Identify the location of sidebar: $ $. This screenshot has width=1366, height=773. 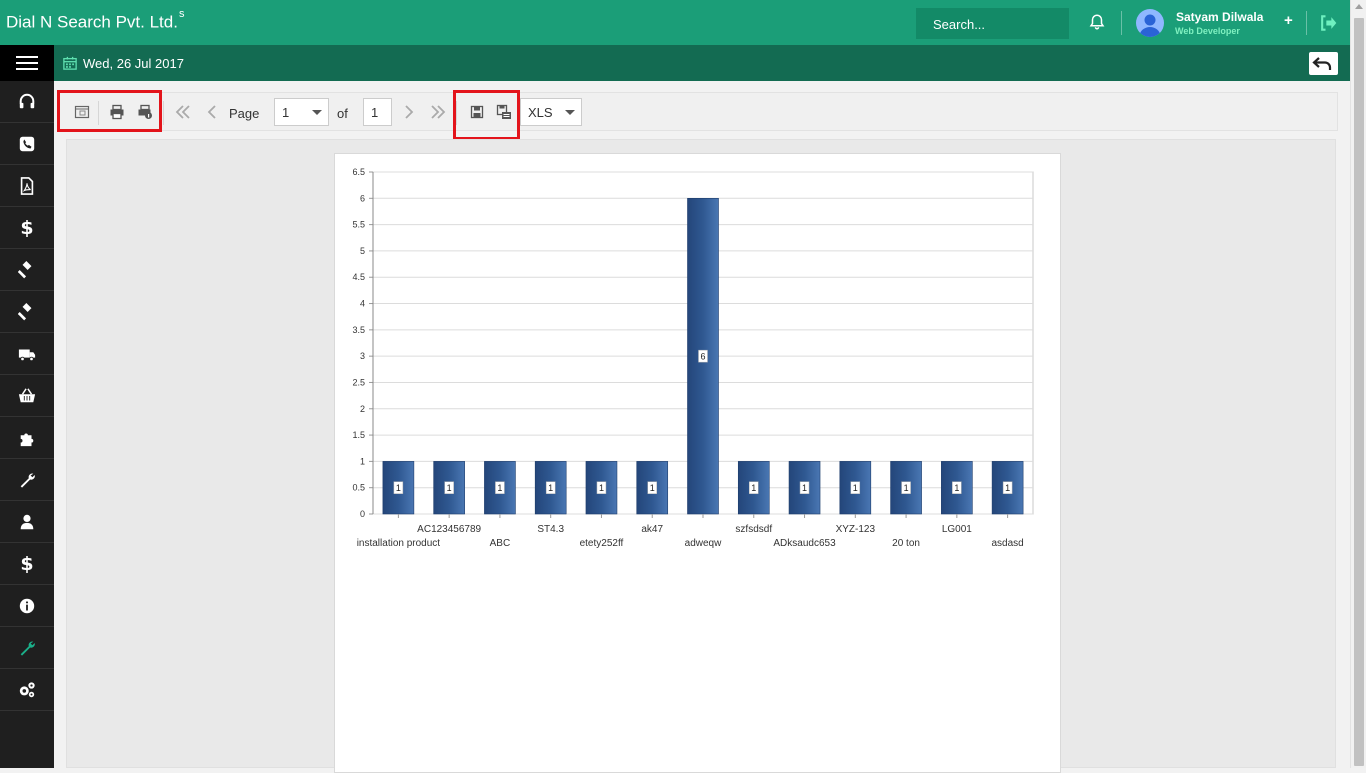
(27, 406).